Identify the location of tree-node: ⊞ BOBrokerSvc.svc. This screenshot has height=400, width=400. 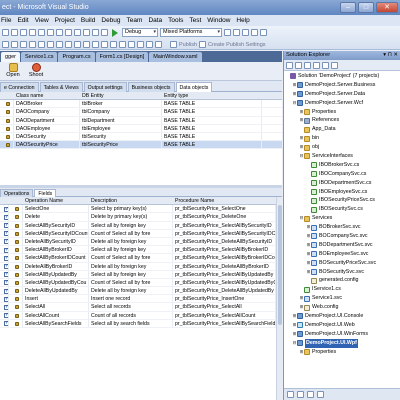
(342, 227).